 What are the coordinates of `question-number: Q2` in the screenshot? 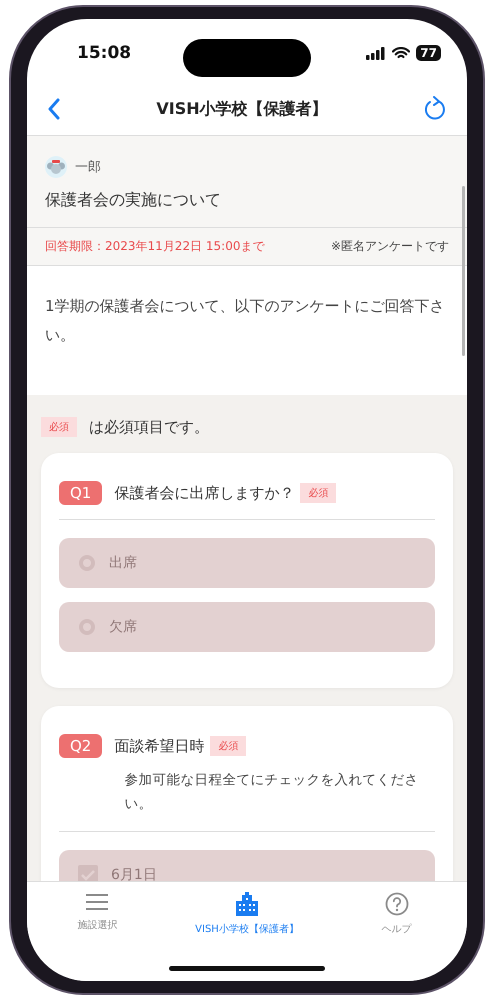 It's located at (80, 746).